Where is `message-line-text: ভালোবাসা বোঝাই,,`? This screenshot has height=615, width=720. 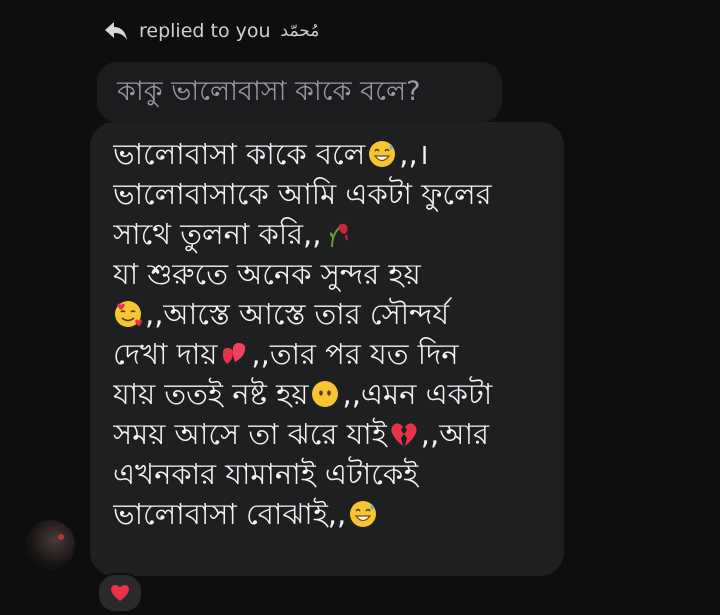 message-line-text: ভালোবাসা বোঝাই,, is located at coordinates (230, 514).